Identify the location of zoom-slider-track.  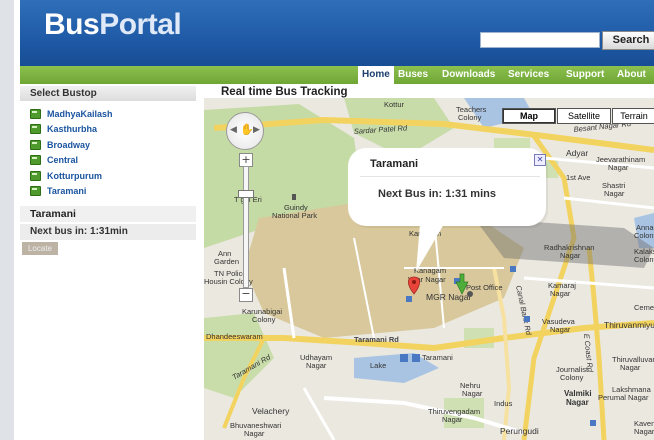
(246, 227).